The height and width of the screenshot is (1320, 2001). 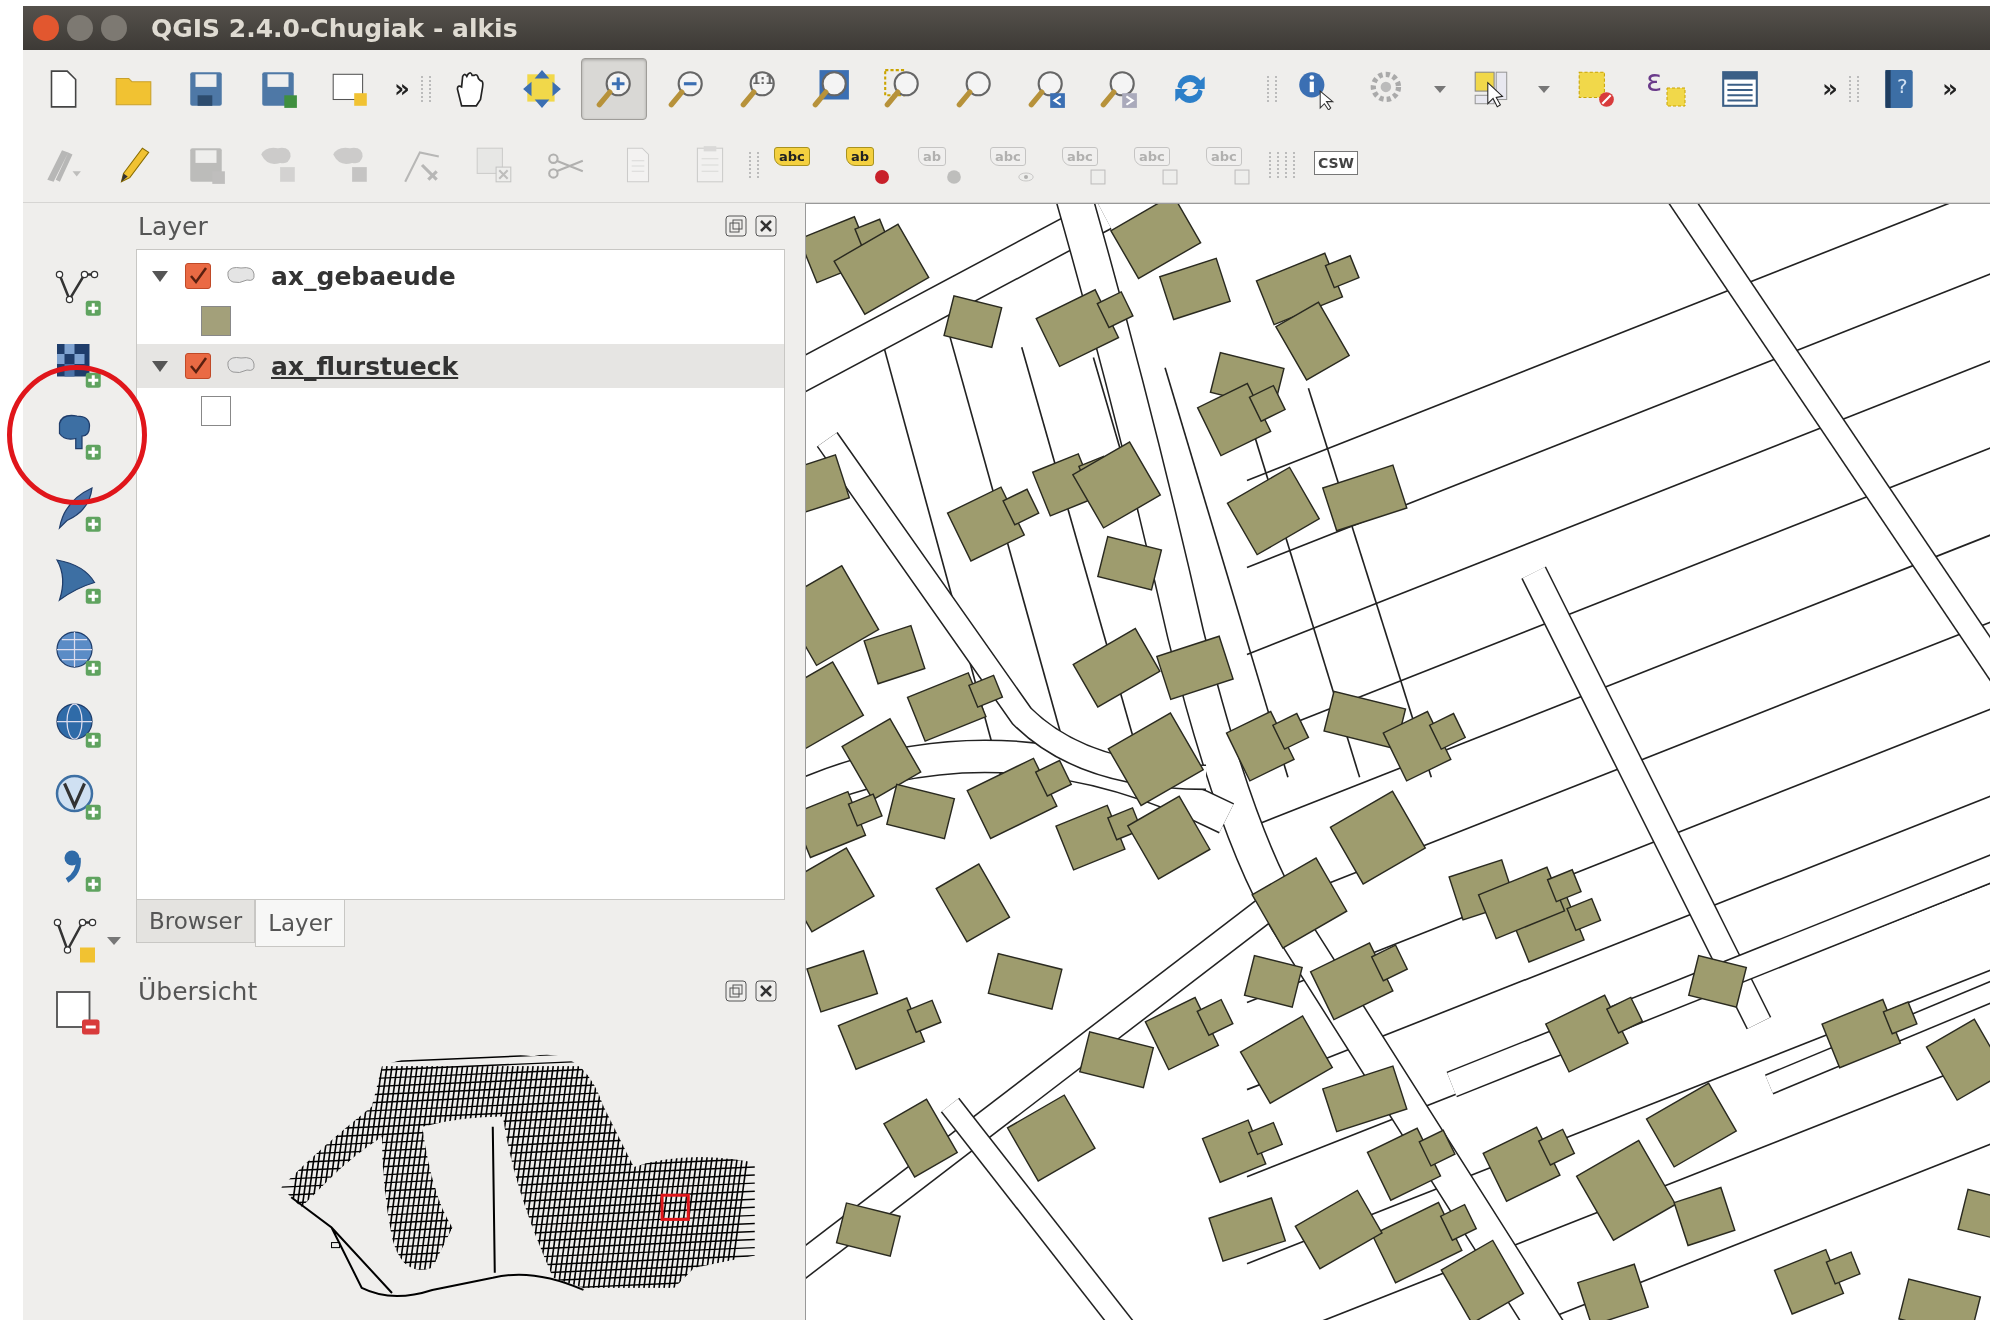 I want to click on panel-tab: Layer, so click(x=300, y=923).